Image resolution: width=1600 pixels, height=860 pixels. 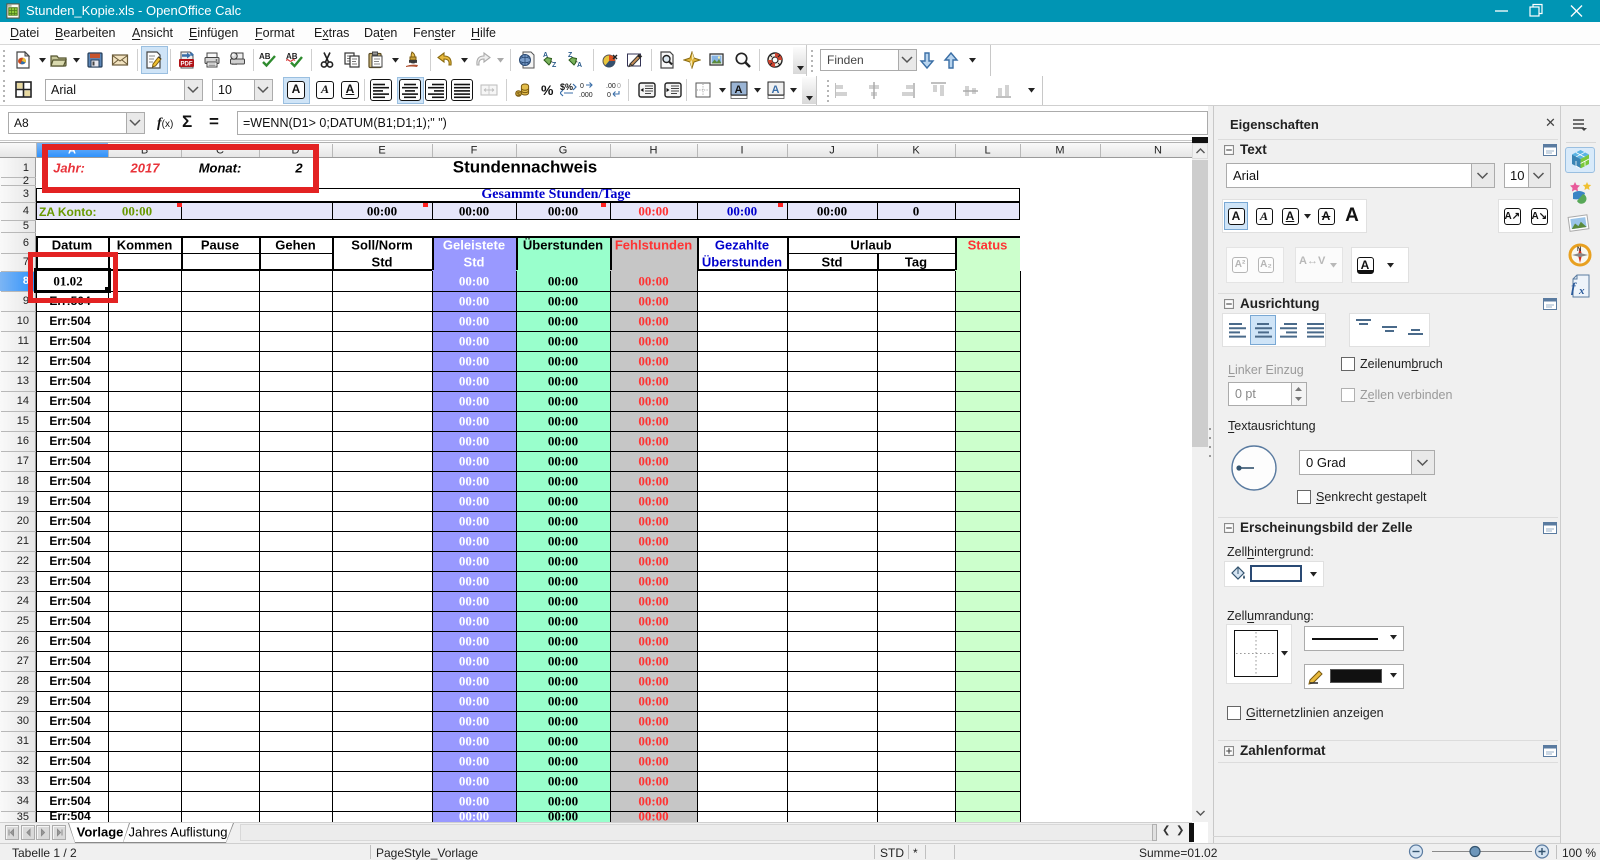 I want to click on svg-text: N, so click(x=1579, y=250).